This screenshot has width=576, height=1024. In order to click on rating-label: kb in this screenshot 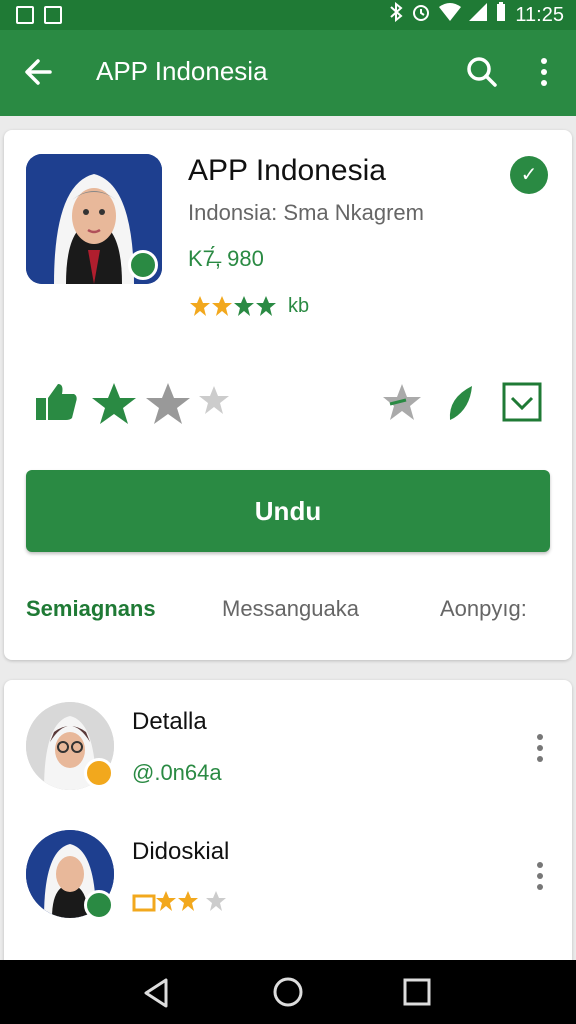, I will do `click(299, 305)`.